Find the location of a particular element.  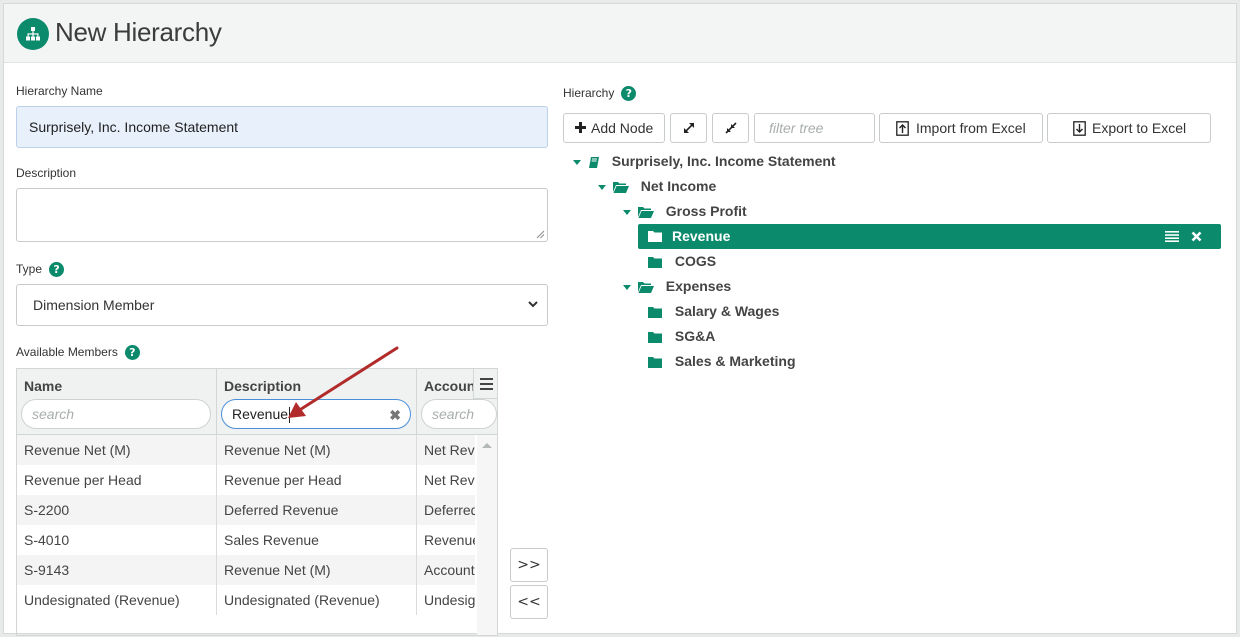

cell-account: Deferred is located at coordinates (449, 510).